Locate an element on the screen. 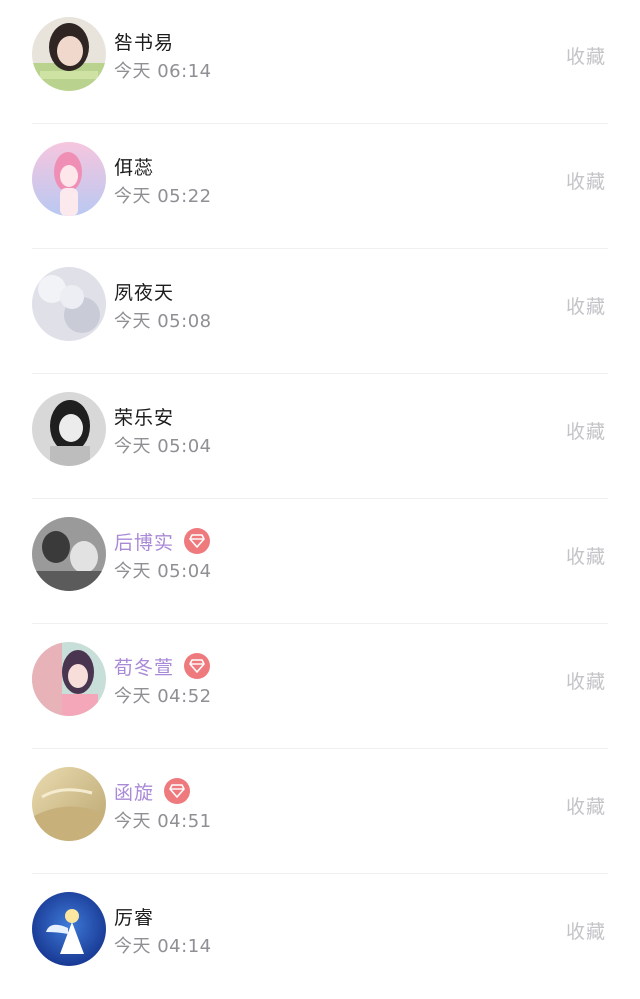 This screenshot has width=640, height=999. user-name: 荣乐安 is located at coordinates (144, 416).